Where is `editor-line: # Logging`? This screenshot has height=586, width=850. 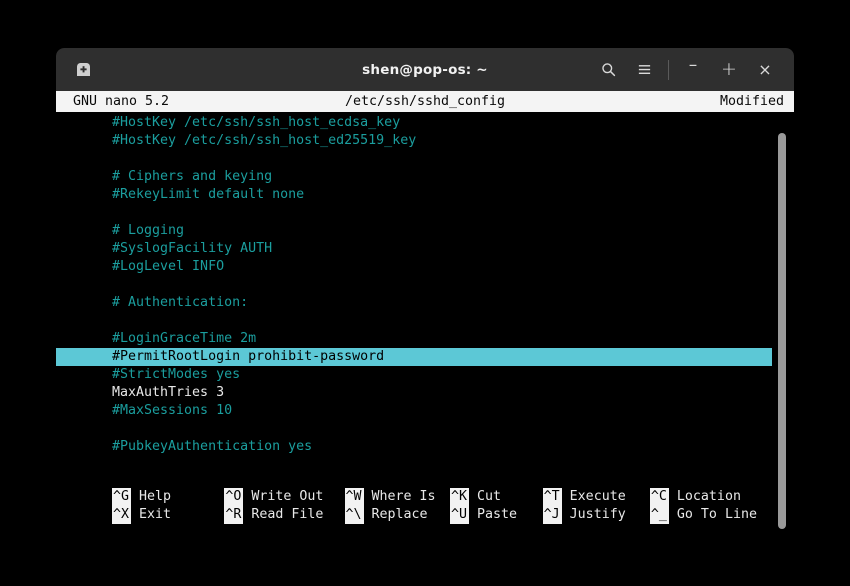 editor-line: # Logging is located at coordinates (148, 230).